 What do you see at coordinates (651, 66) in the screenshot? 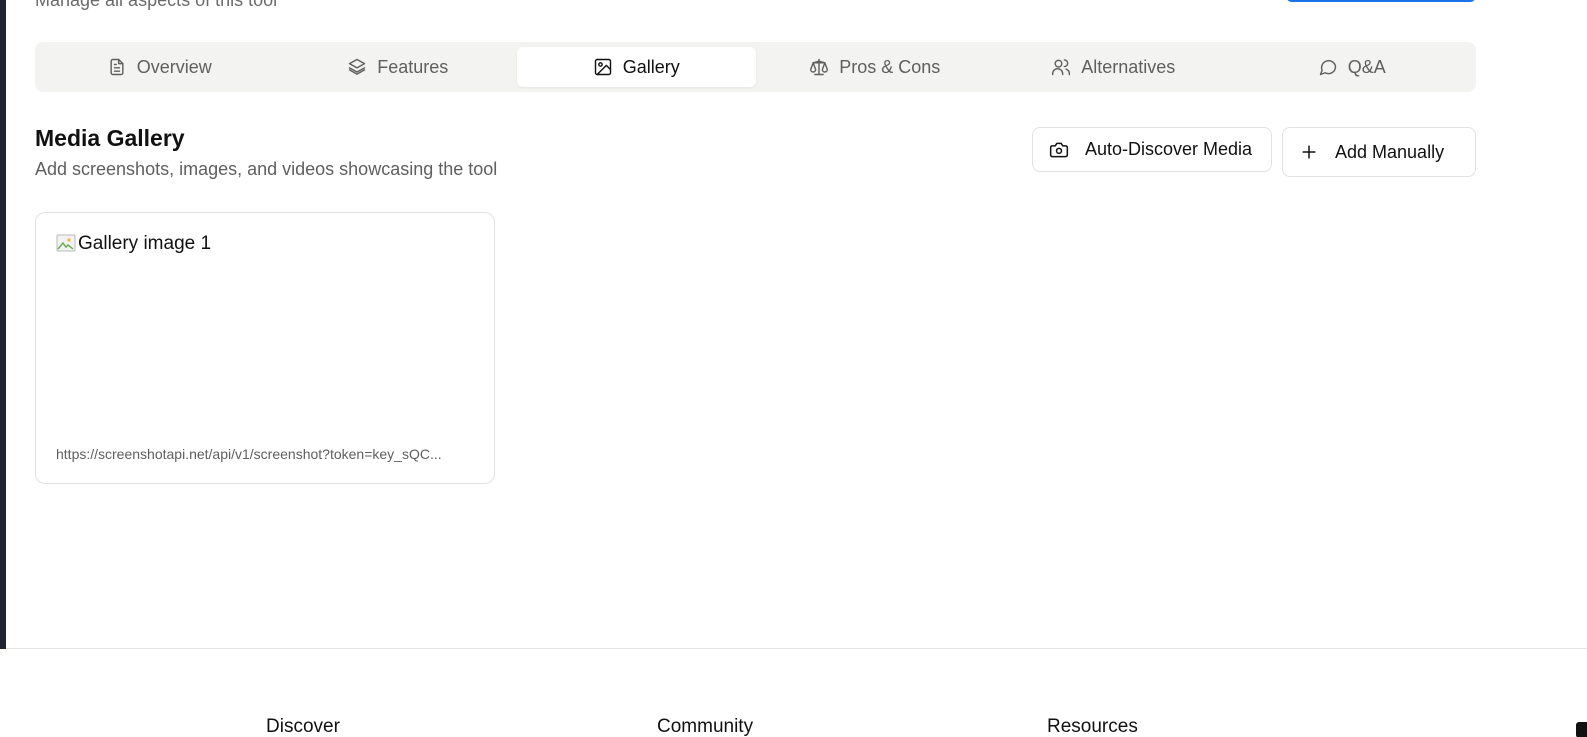
I see `tab-label: Gallery` at bounding box center [651, 66].